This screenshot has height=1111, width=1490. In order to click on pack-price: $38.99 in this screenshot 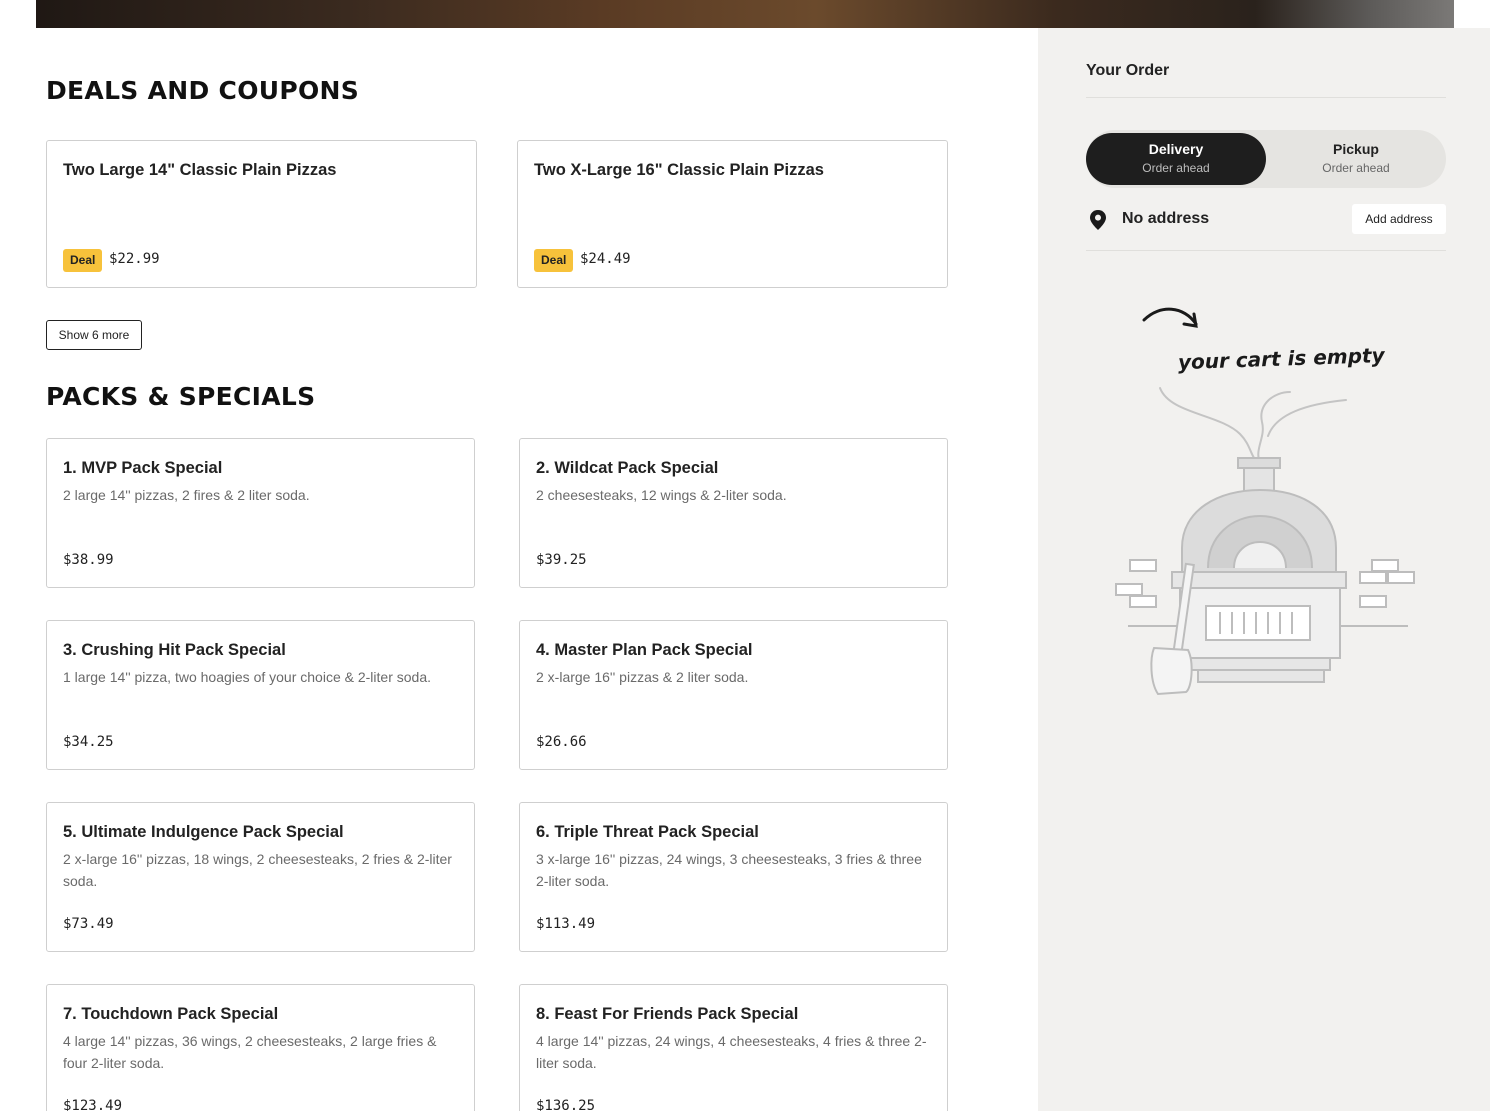, I will do `click(88, 560)`.